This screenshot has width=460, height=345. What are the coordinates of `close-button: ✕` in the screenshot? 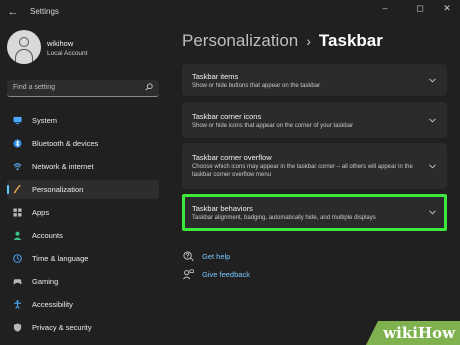 It's located at (446, 10).